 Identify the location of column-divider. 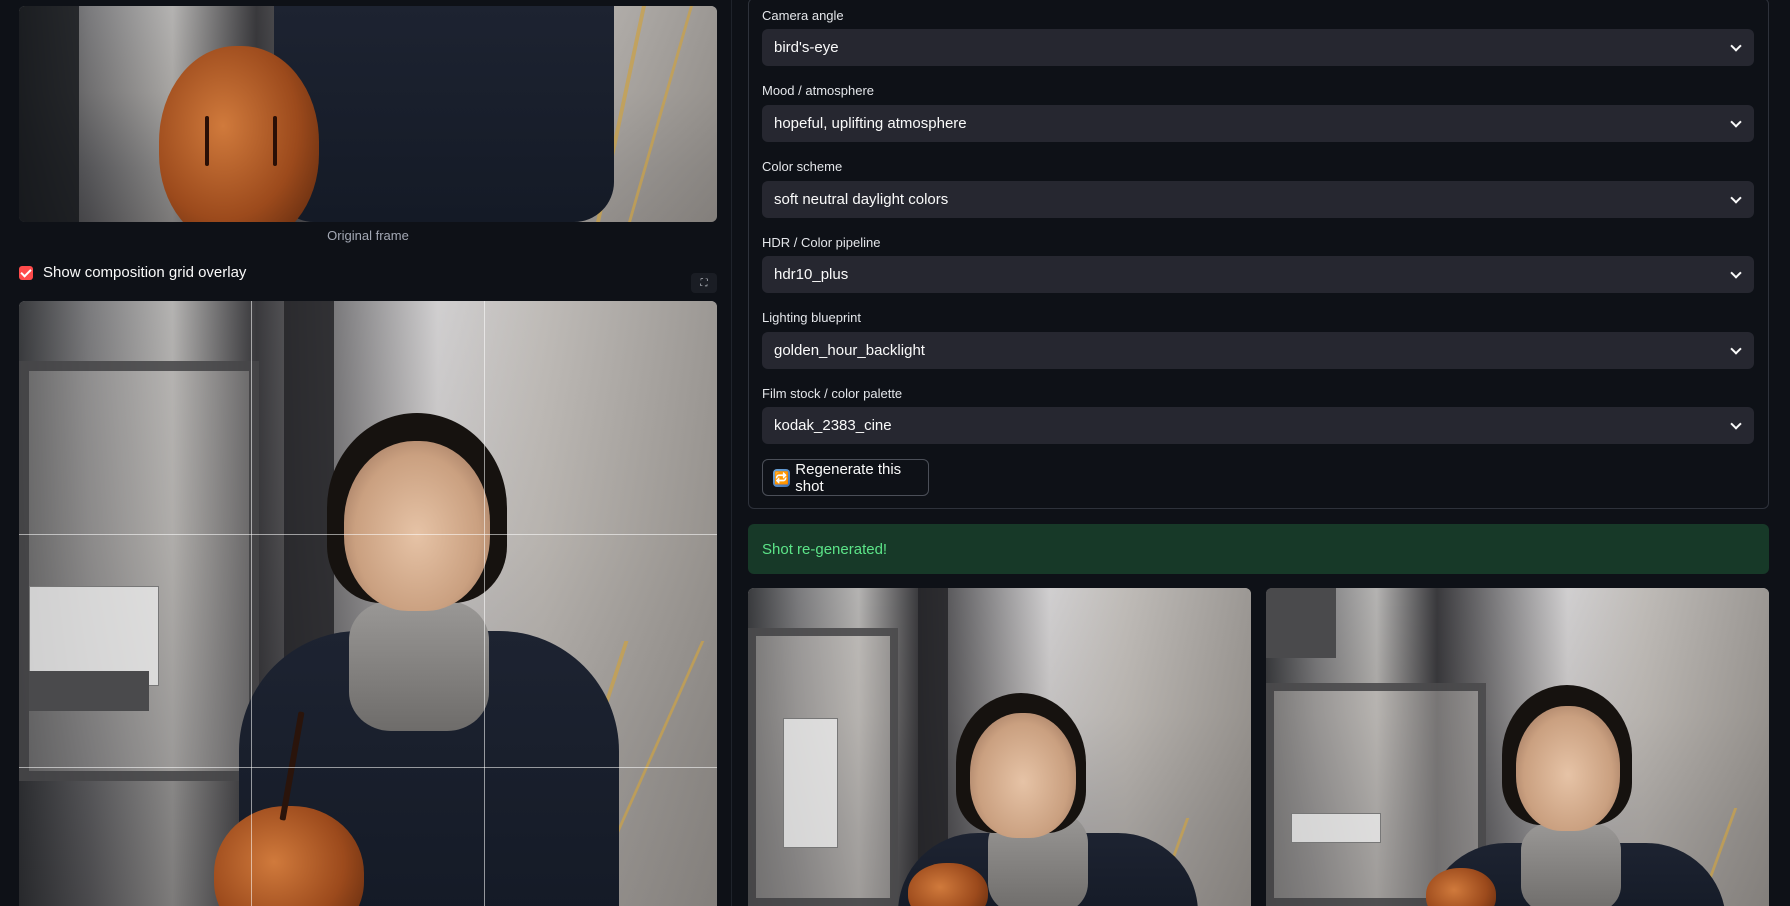
(731, 453).